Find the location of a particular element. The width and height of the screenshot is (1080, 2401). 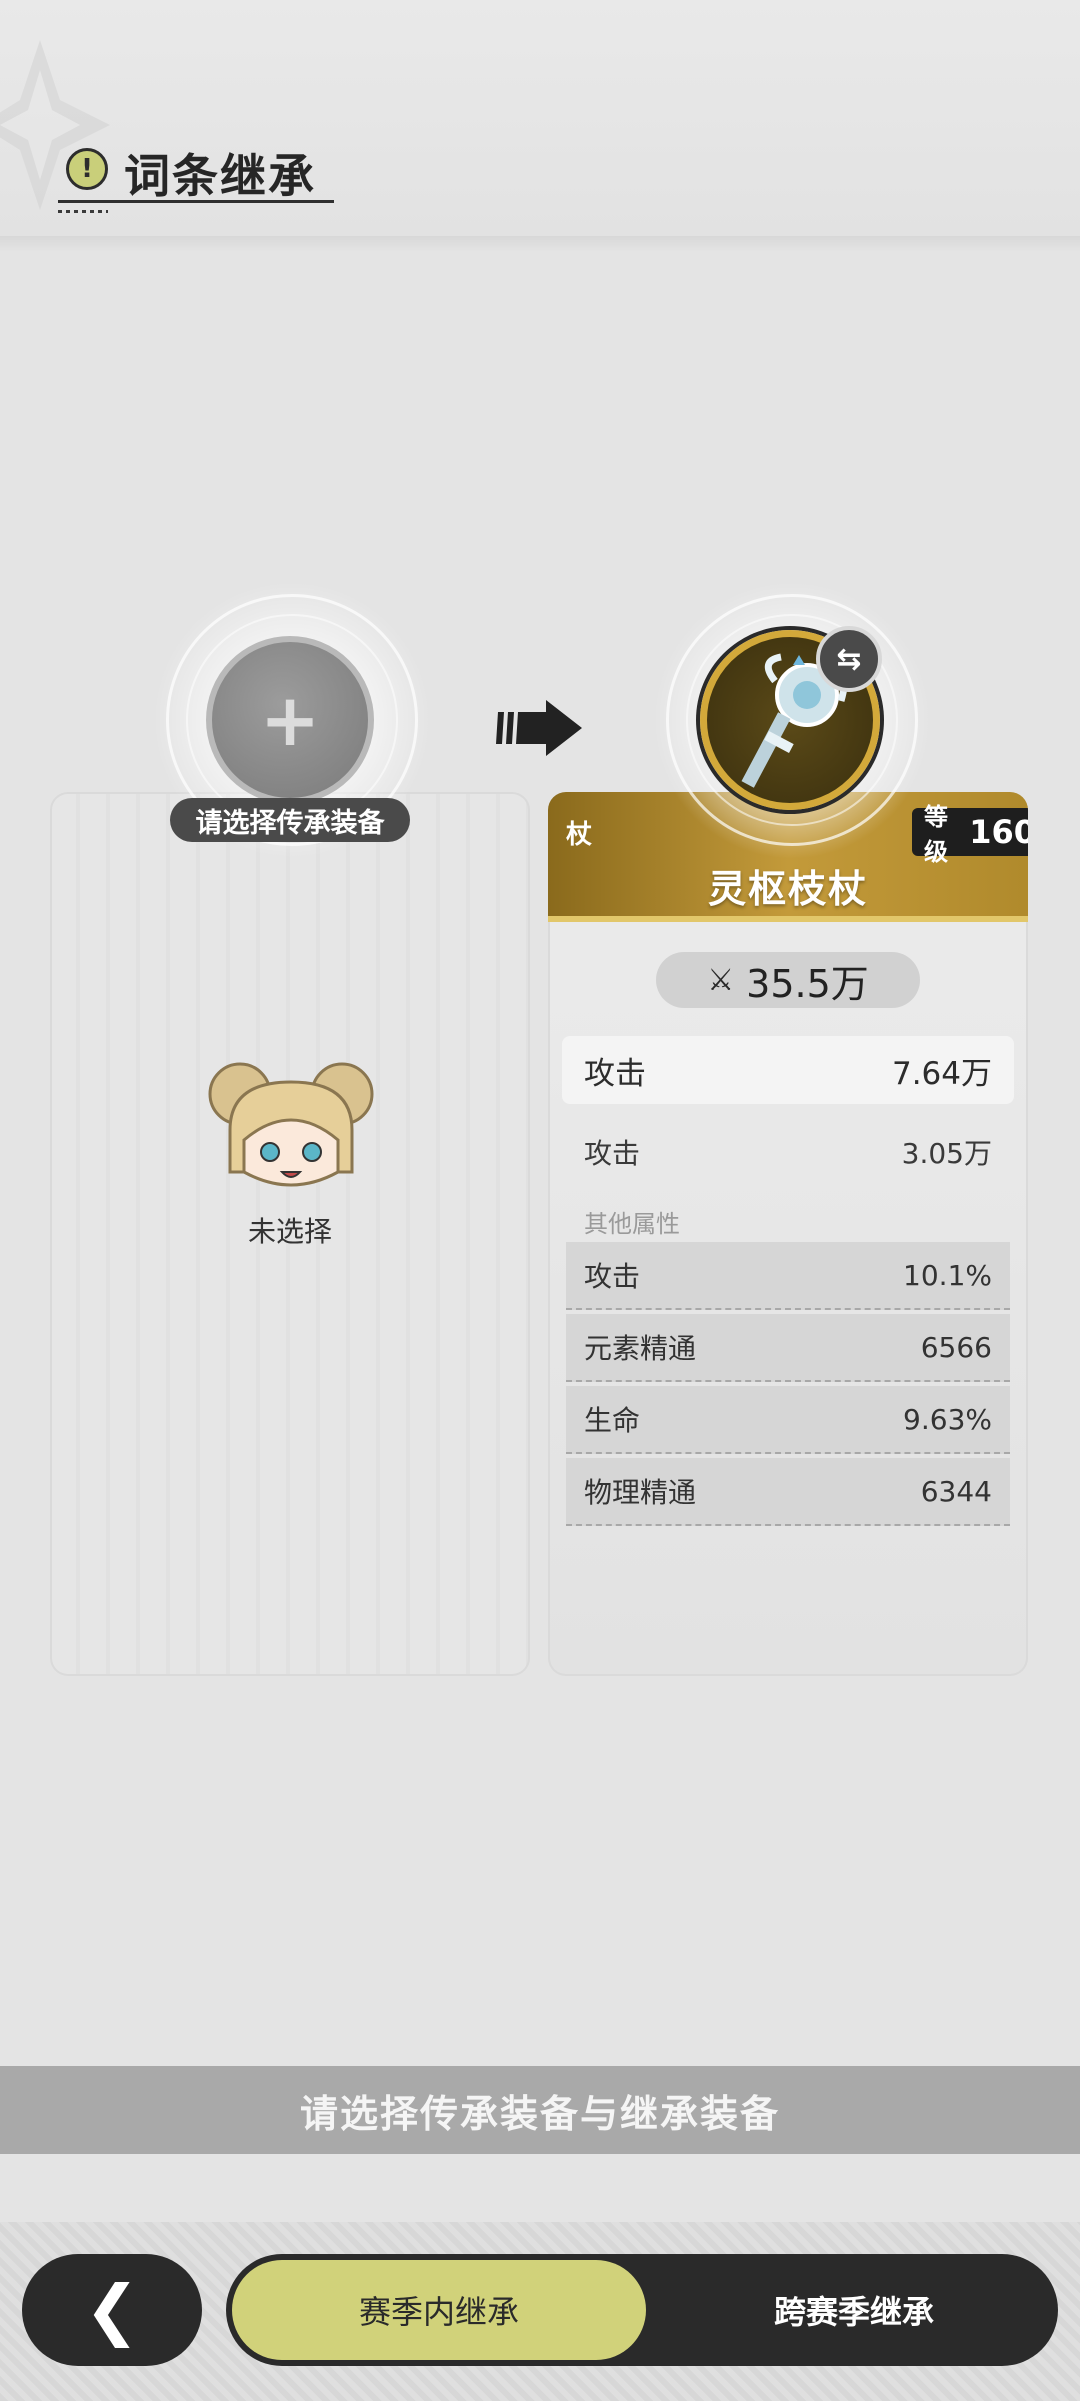

sub-stat-label: 攻击 is located at coordinates (612, 1153).